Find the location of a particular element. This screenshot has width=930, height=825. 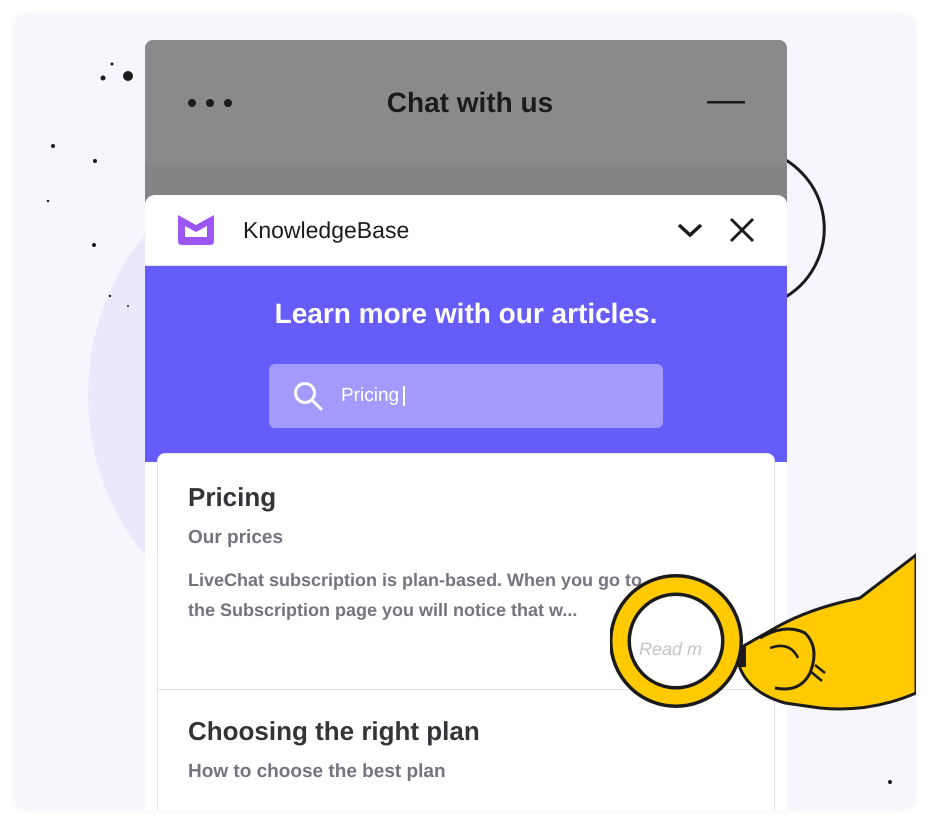

article-subtitle: Our prices is located at coordinates (236, 538).